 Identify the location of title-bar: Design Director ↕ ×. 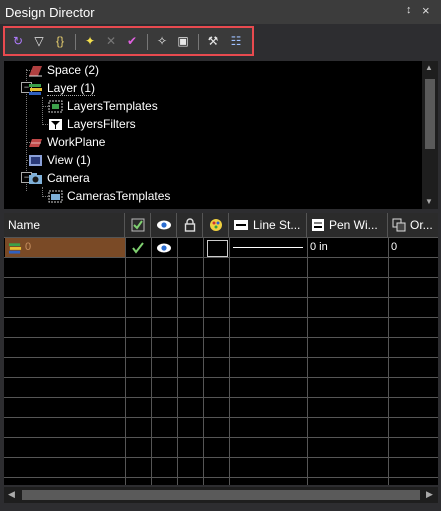
(220, 12).